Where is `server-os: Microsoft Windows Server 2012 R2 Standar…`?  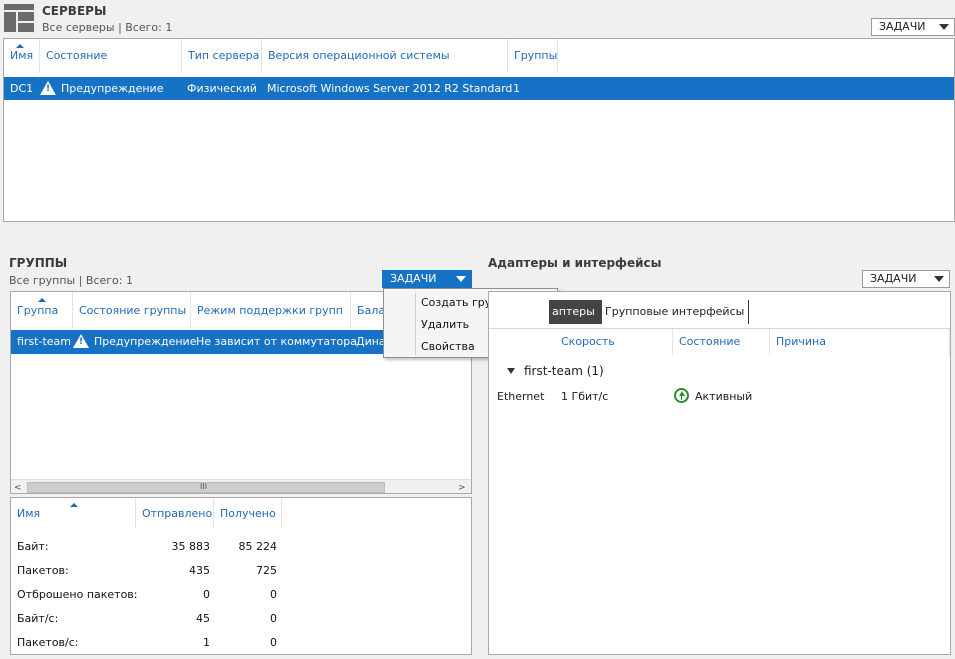
server-os: Microsoft Windows Server 2012 R2 Standar… is located at coordinates (390, 88).